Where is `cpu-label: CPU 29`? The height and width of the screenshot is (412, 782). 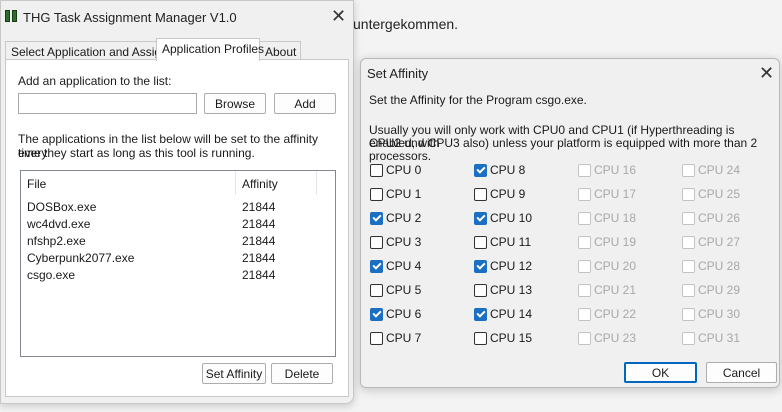 cpu-label: CPU 29 is located at coordinates (719, 290).